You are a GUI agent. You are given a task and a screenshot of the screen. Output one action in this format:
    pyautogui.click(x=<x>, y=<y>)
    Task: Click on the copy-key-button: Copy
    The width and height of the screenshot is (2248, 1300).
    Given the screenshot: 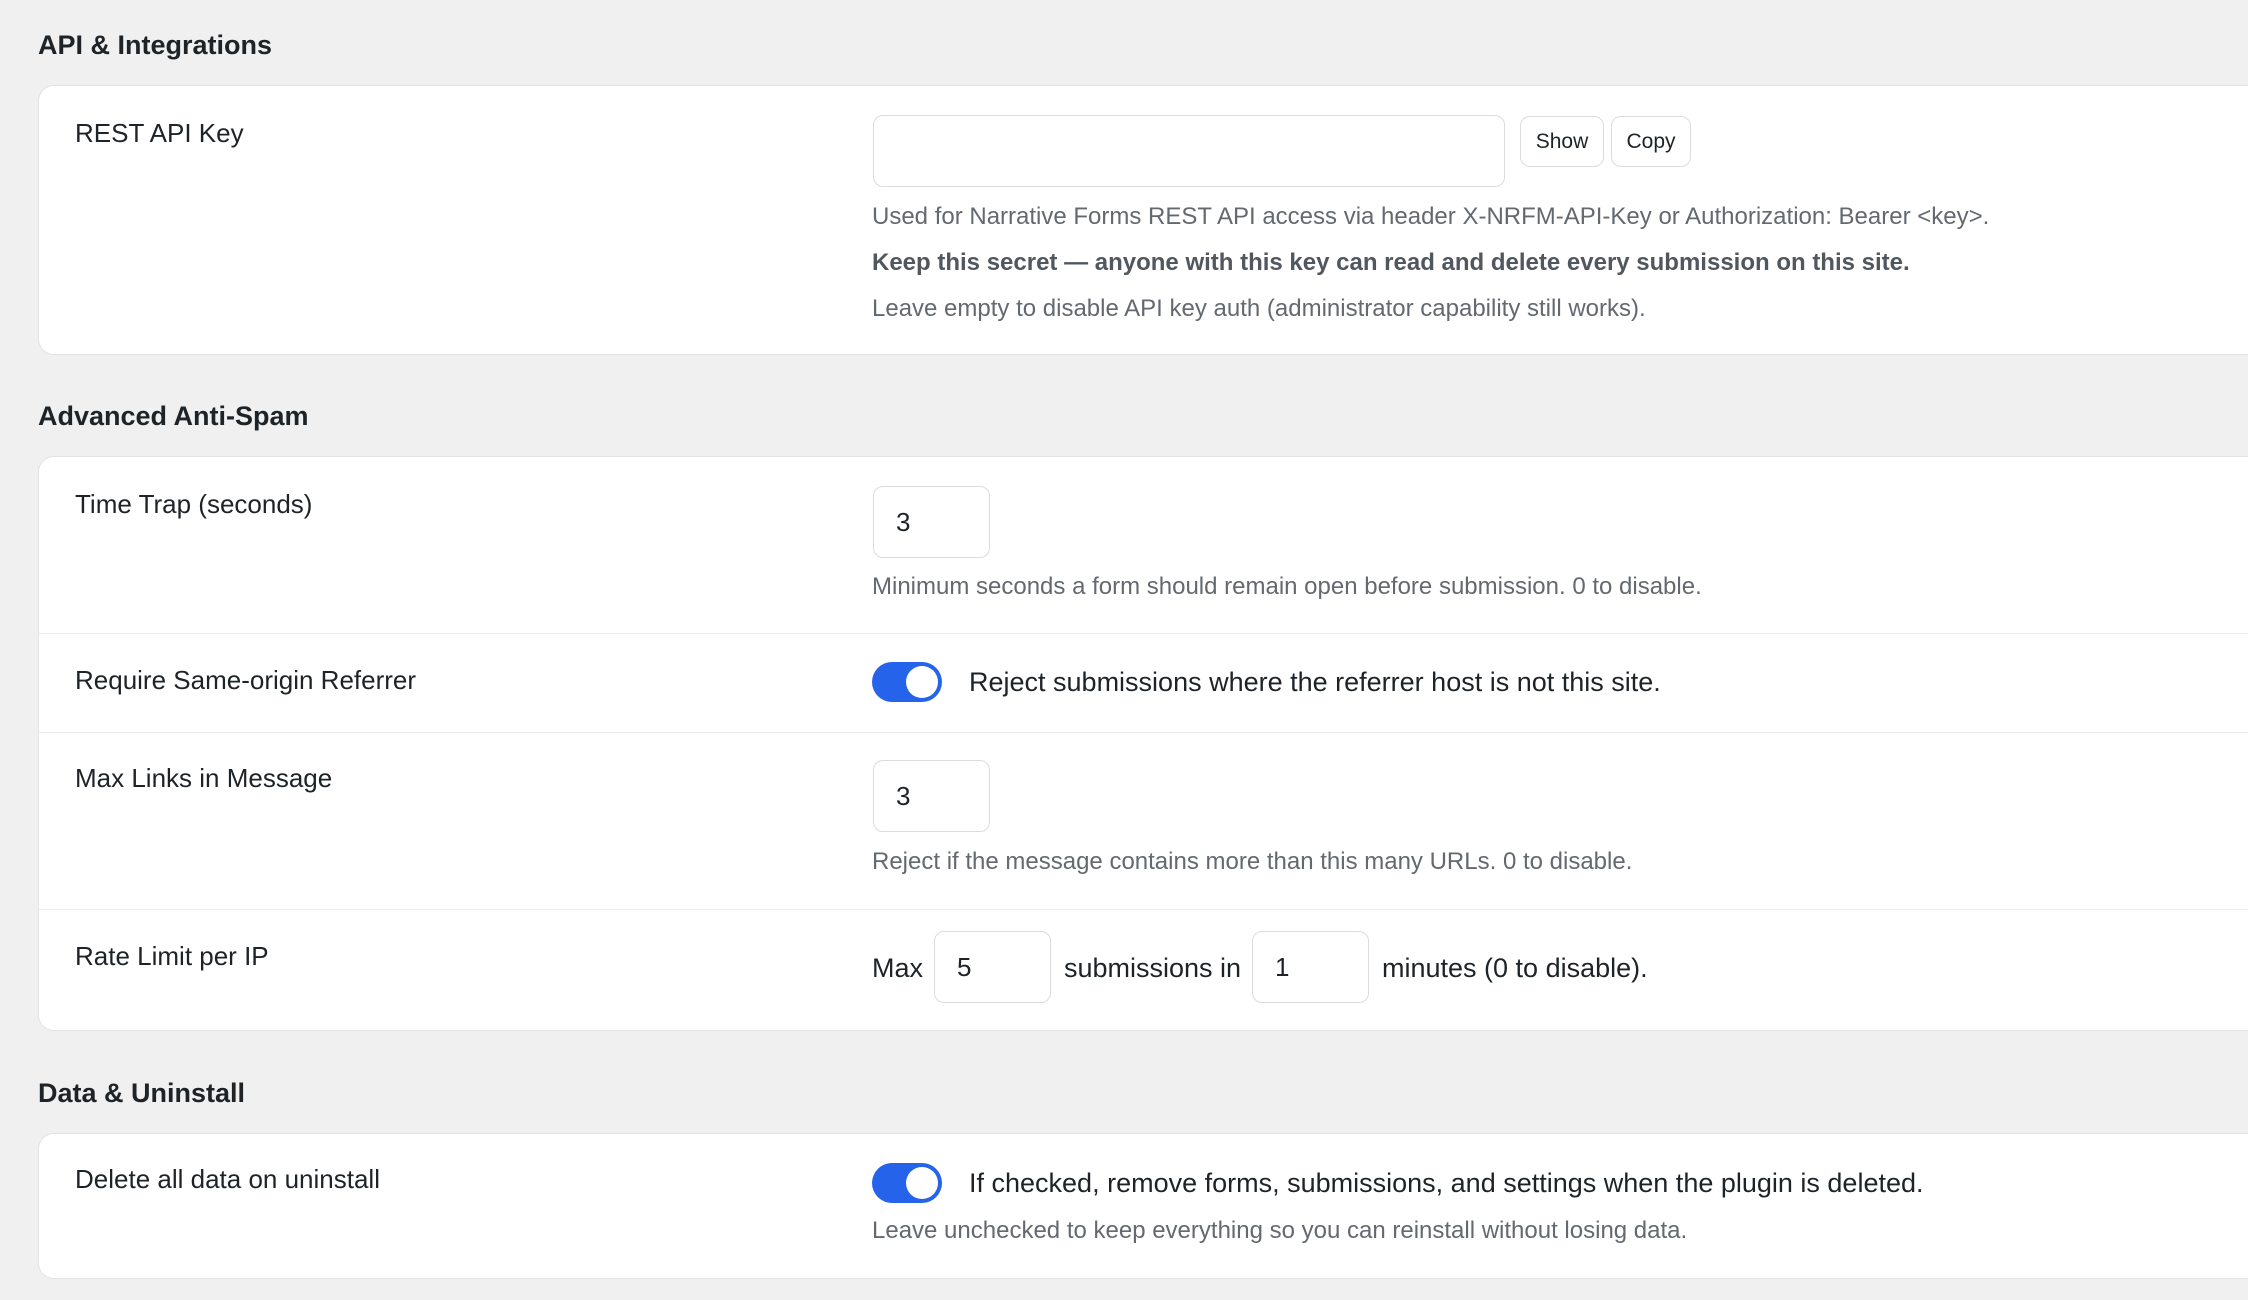 What is the action you would take?
    pyautogui.click(x=1651, y=141)
    